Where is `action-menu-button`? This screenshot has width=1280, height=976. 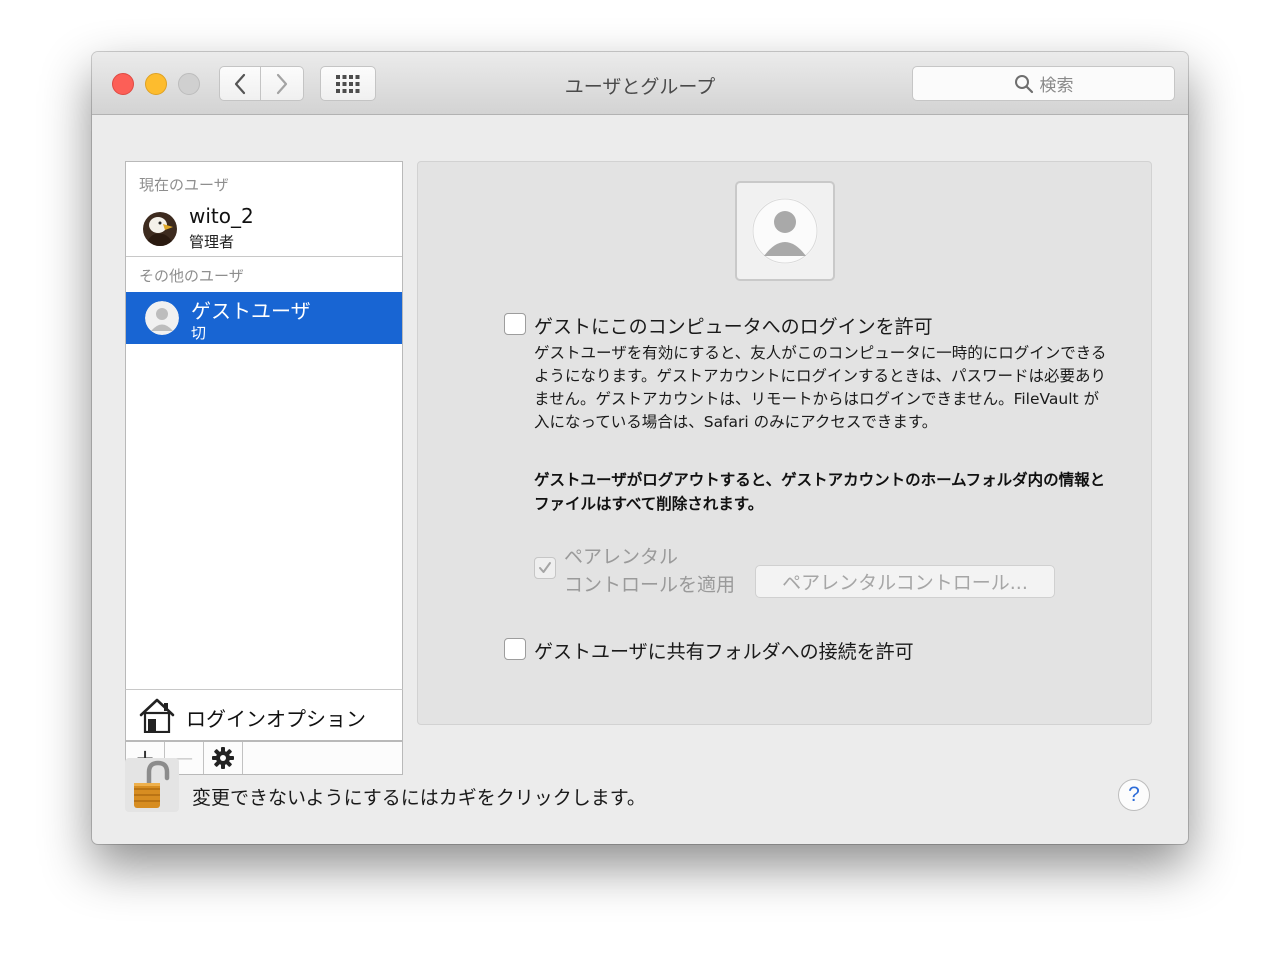 action-menu-button is located at coordinates (223, 758).